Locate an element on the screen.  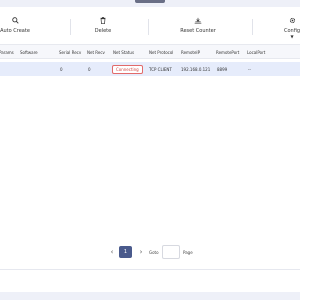
cell-net-status: Connecting is located at coordinates (127, 69).